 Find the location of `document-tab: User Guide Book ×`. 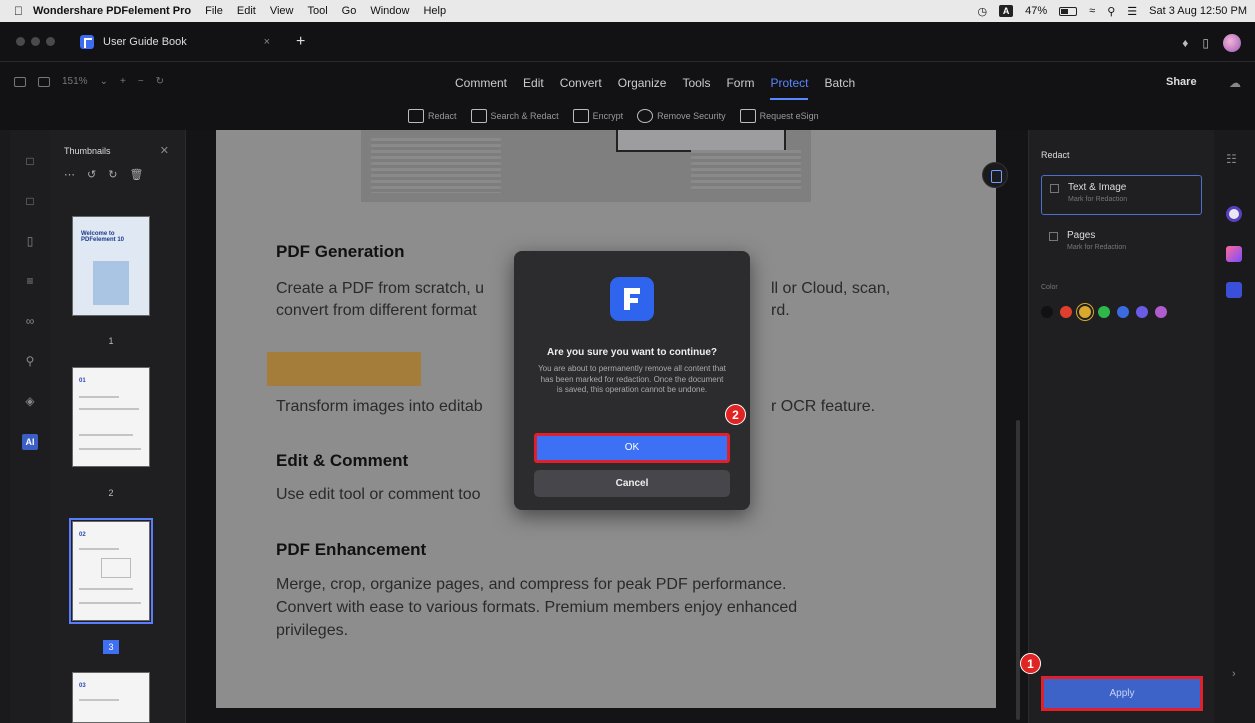

document-tab: User Guide Book × is located at coordinates (180, 42).